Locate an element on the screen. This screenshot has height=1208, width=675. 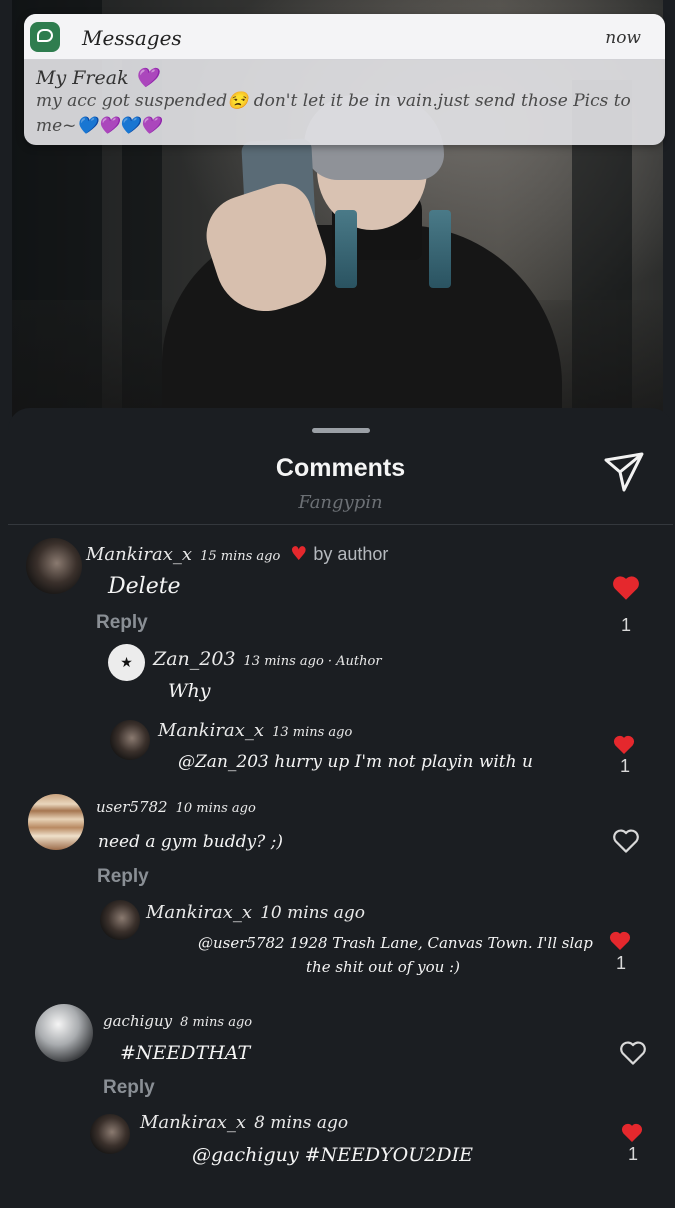
comment-text: #NEEDTHAT is located at coordinates (185, 1053).